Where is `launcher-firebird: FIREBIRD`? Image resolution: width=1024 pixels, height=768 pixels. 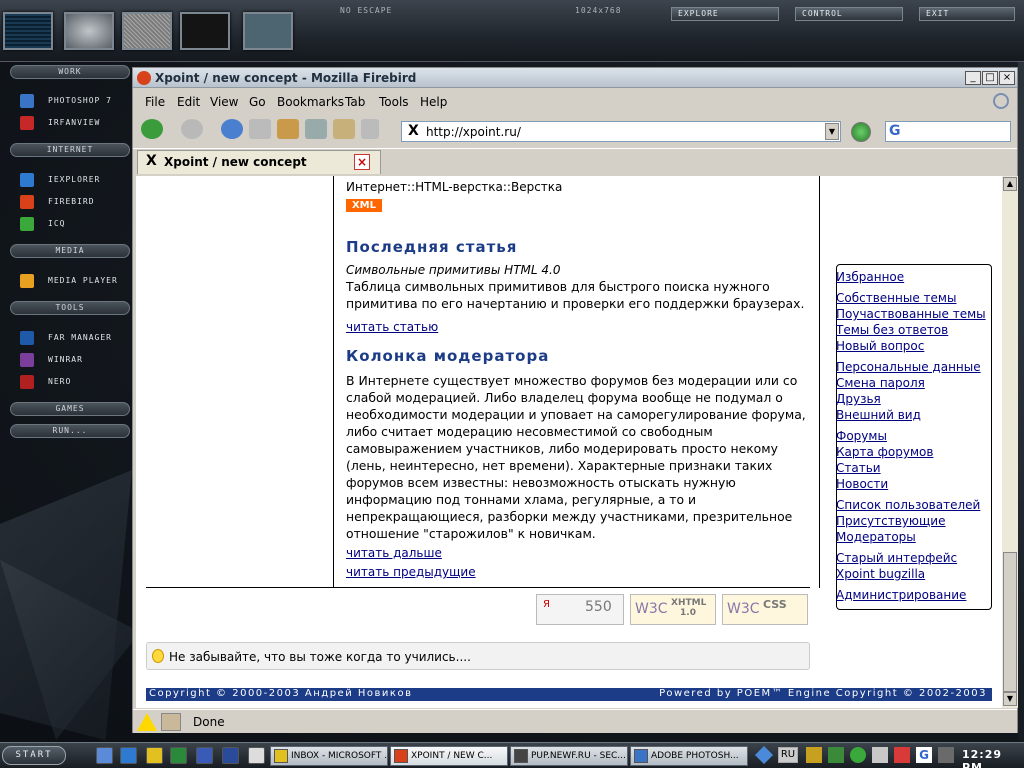
launcher-firebird: FIREBIRD is located at coordinates (71, 202).